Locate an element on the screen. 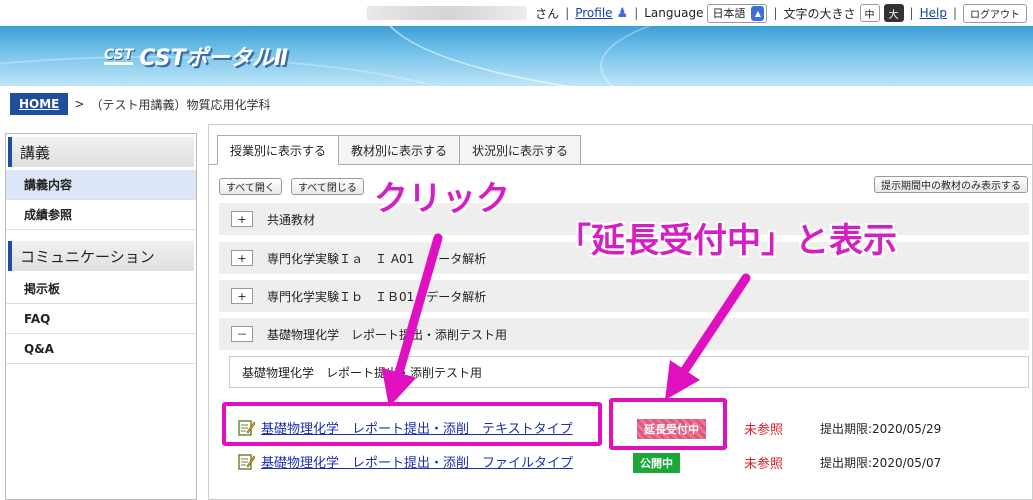  arrow-to-badge is located at coordinates (708, 336).